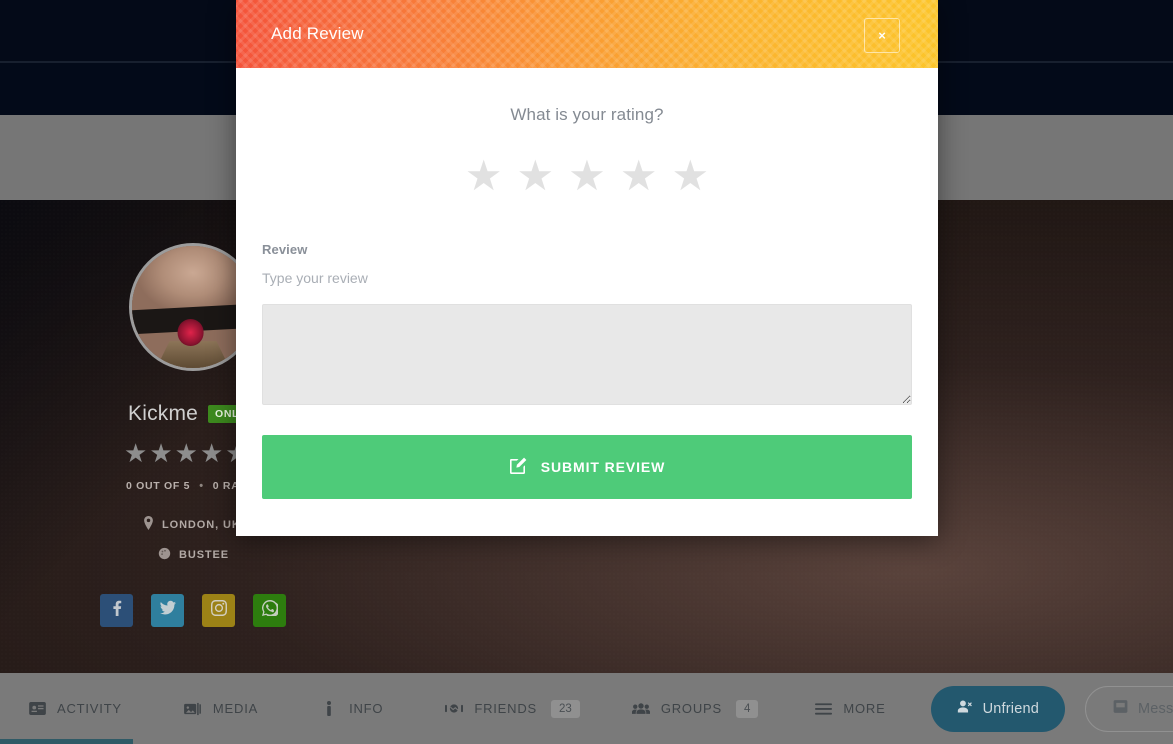  I want to click on envelope-icon, so click(1120, 708).